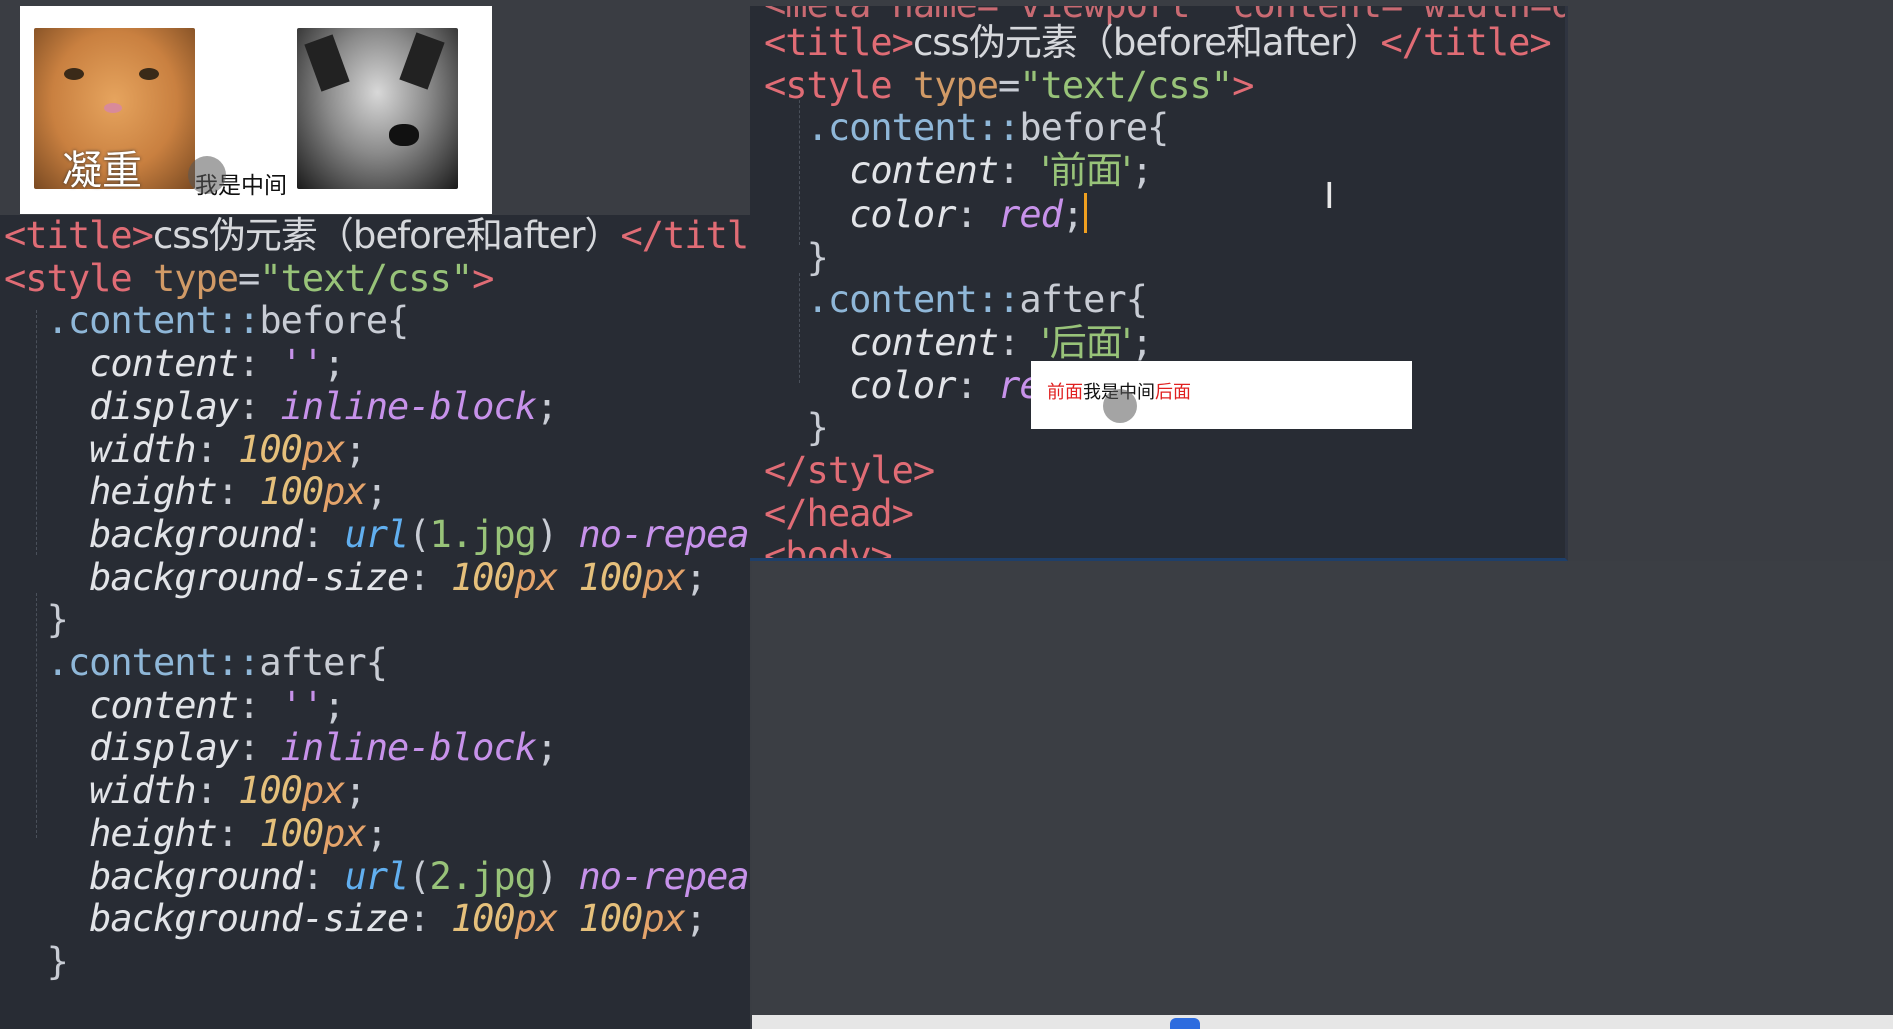 This screenshot has width=1893, height=1029. Describe the element at coordinates (377, 108) in the screenshot. I see `dog-image` at that location.